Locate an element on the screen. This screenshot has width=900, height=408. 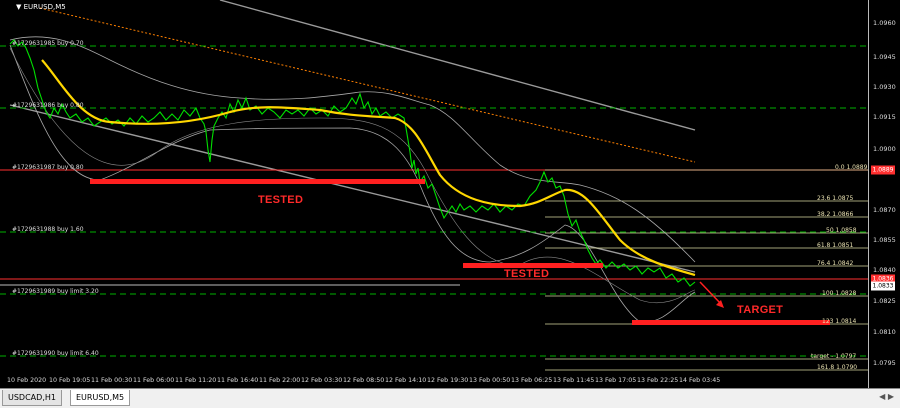
time-label: 11 Feb 00:30 is located at coordinates (112, 380).